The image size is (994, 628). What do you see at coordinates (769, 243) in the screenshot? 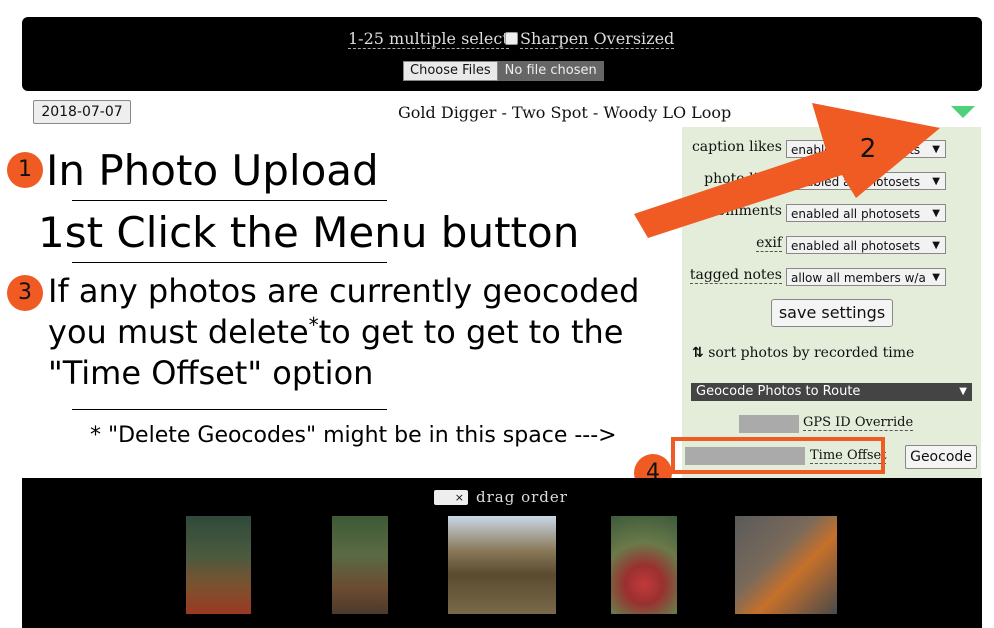
I see `setting-label-text: exif` at bounding box center [769, 243].